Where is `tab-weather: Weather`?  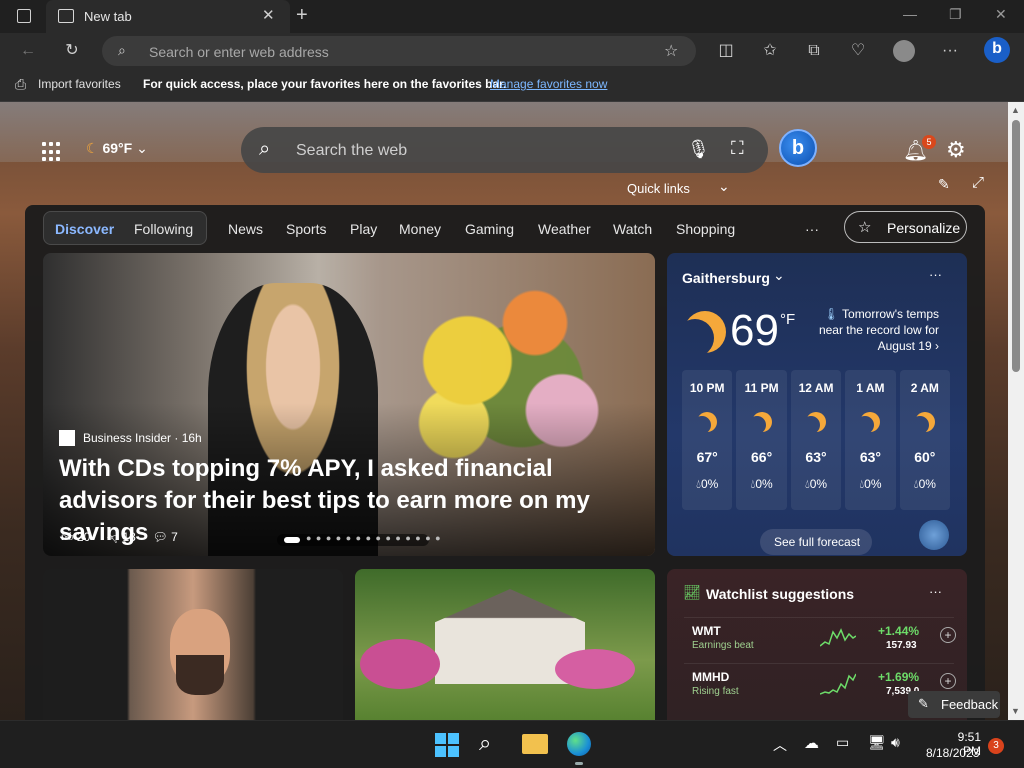
tab-weather: Weather is located at coordinates (564, 229).